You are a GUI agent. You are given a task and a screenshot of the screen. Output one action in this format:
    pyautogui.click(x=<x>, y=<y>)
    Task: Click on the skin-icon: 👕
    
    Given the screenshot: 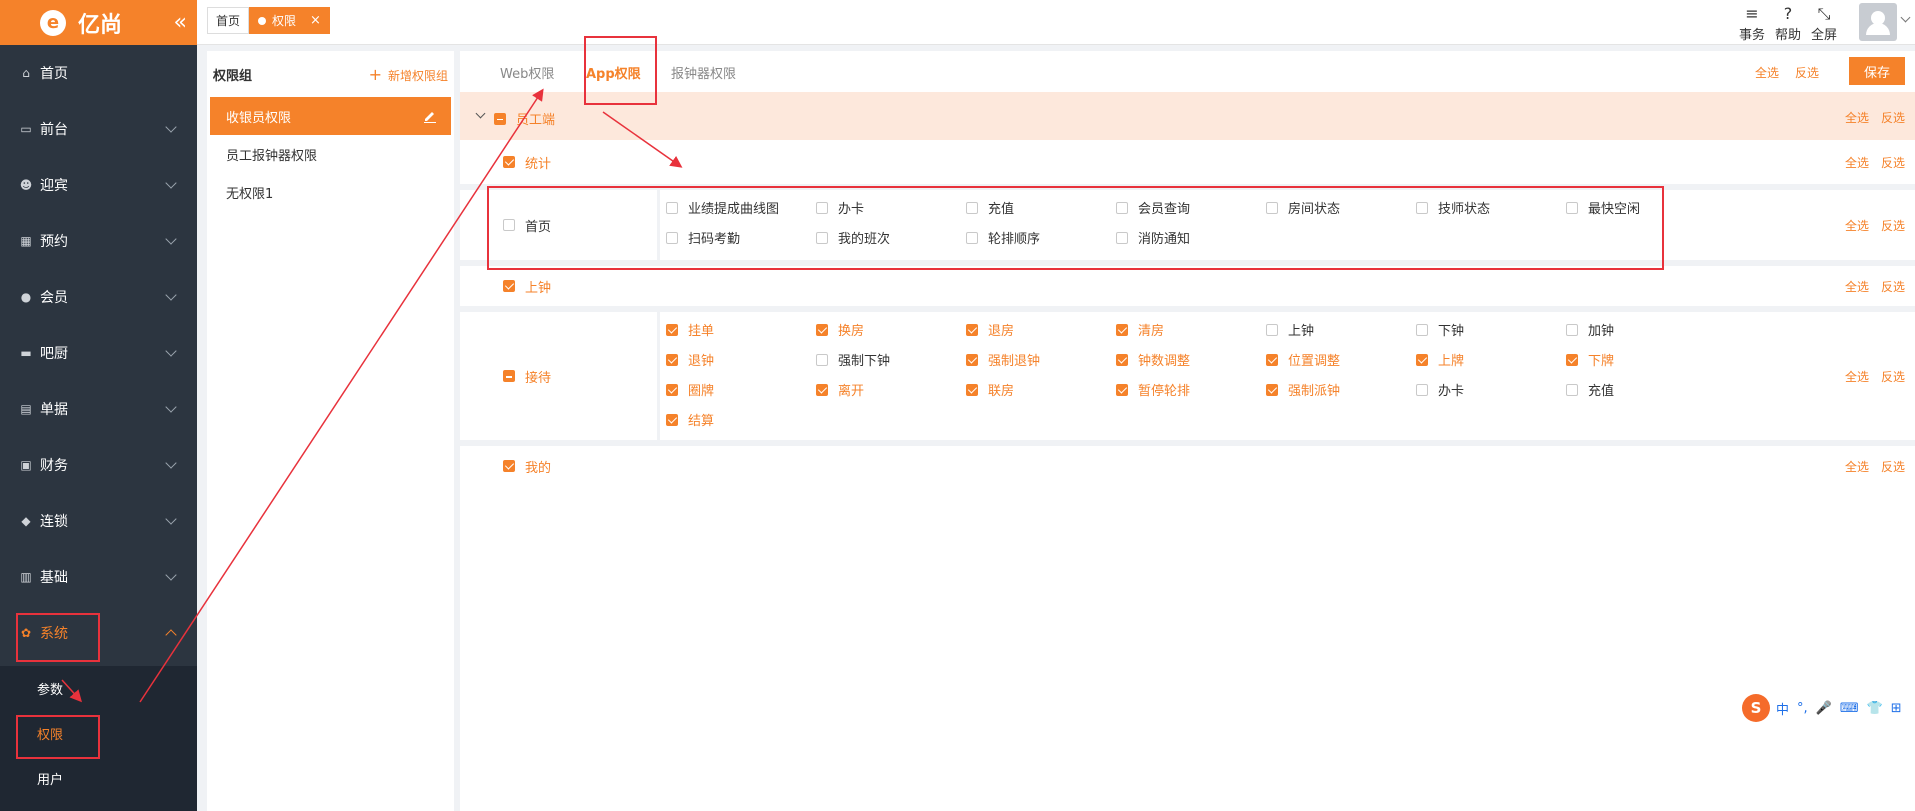 What is the action you would take?
    pyautogui.click(x=1875, y=708)
    